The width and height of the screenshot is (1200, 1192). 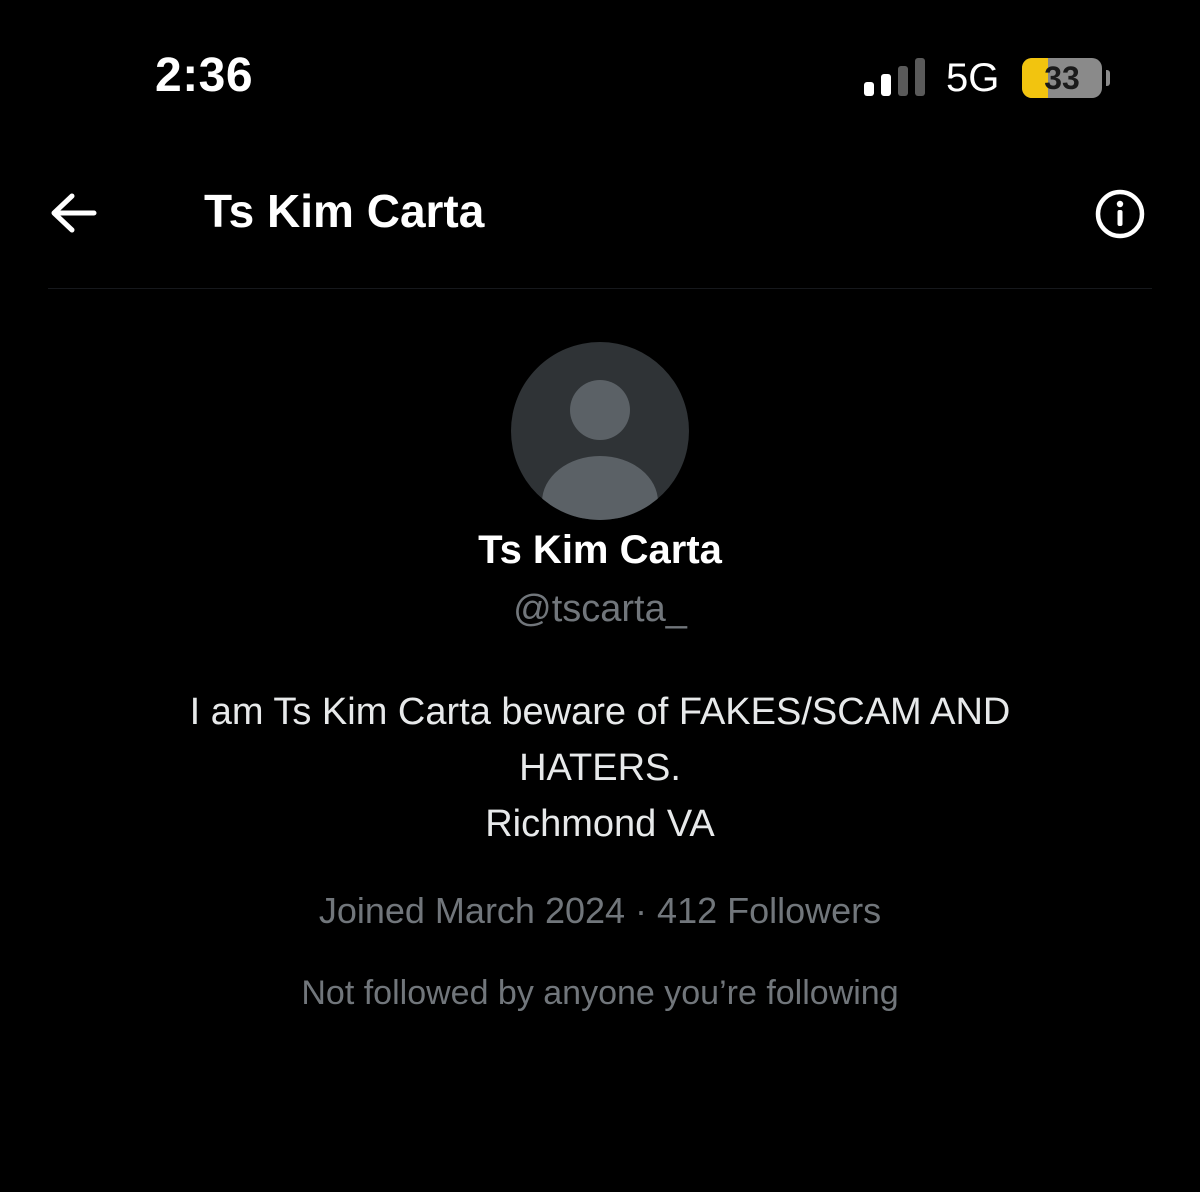 I want to click on back-button, so click(x=74, y=213).